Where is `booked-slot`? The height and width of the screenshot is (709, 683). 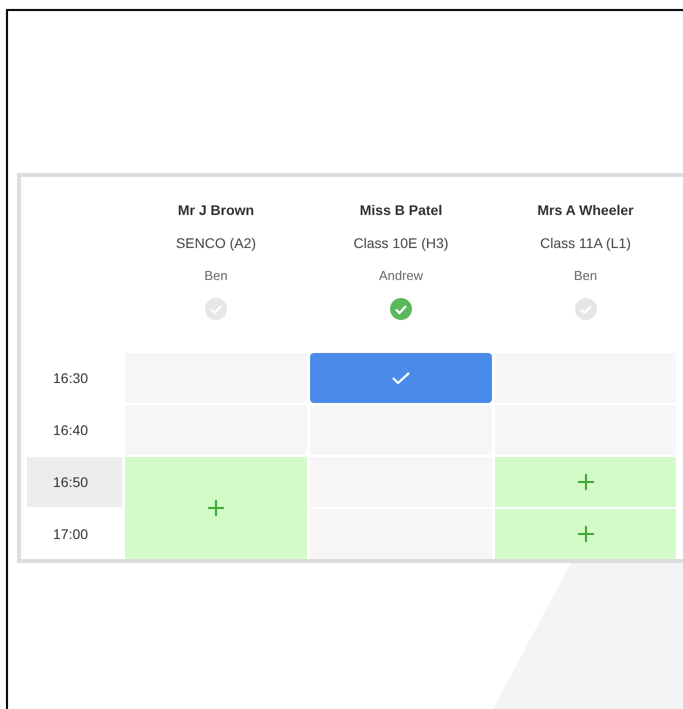 booked-slot is located at coordinates (401, 378).